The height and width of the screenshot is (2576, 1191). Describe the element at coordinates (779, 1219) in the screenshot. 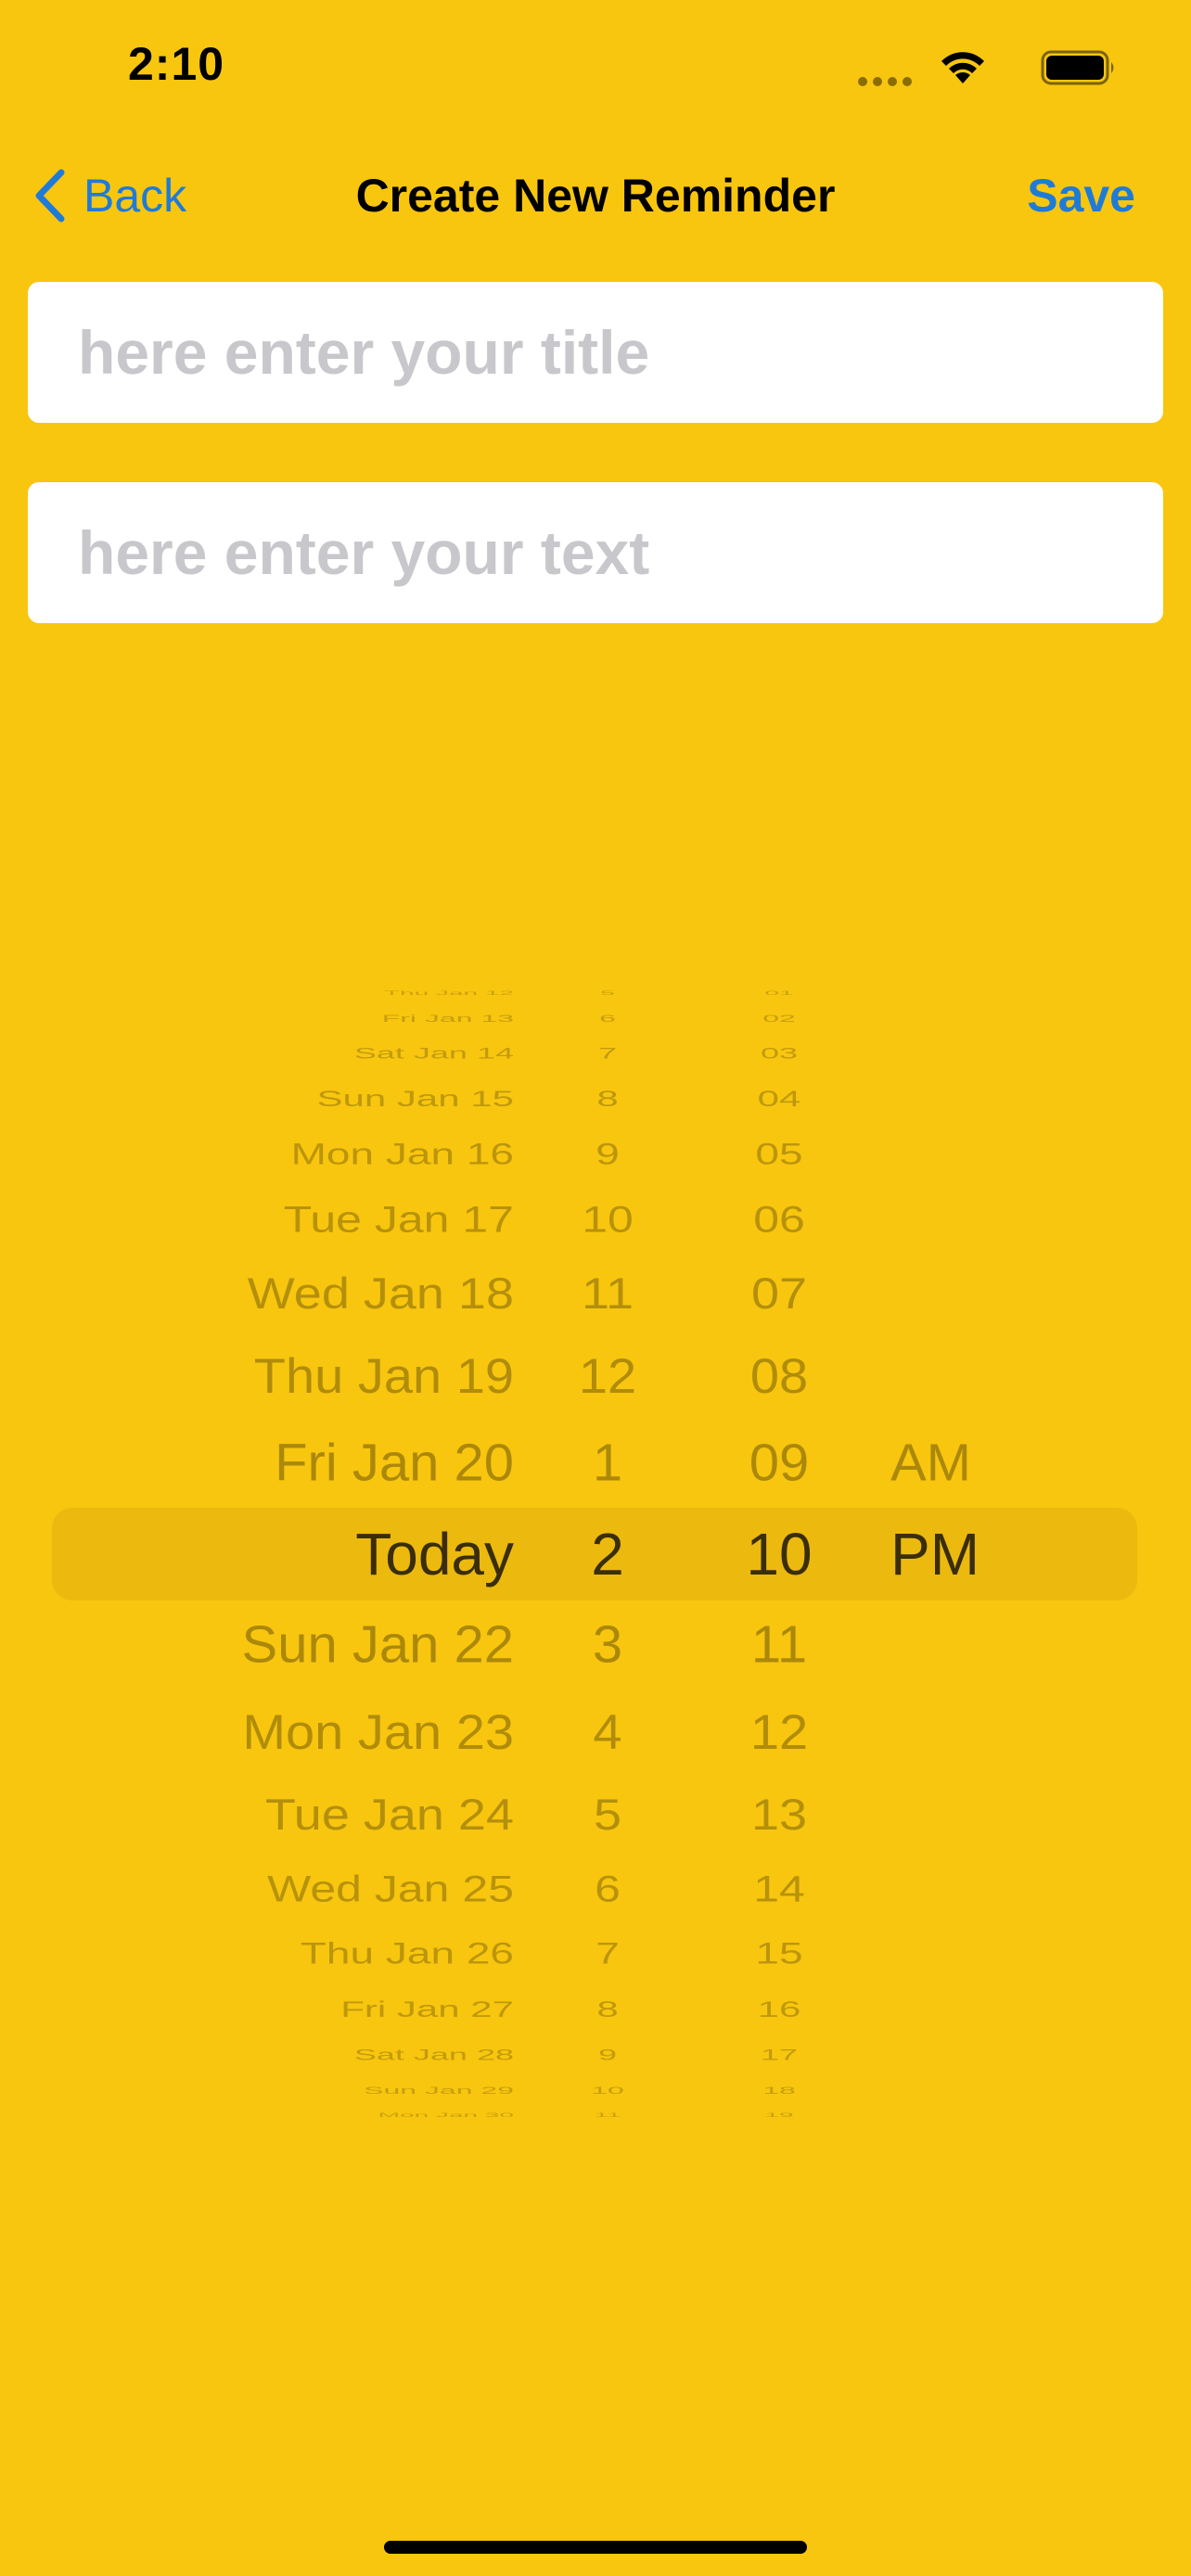

I see `picker-minute-cell: 06` at that location.